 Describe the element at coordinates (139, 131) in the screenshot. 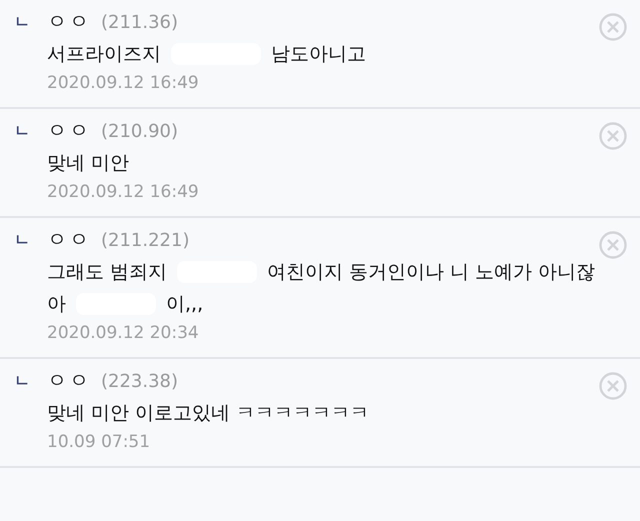

I see `ip-address: (210.90)` at that location.